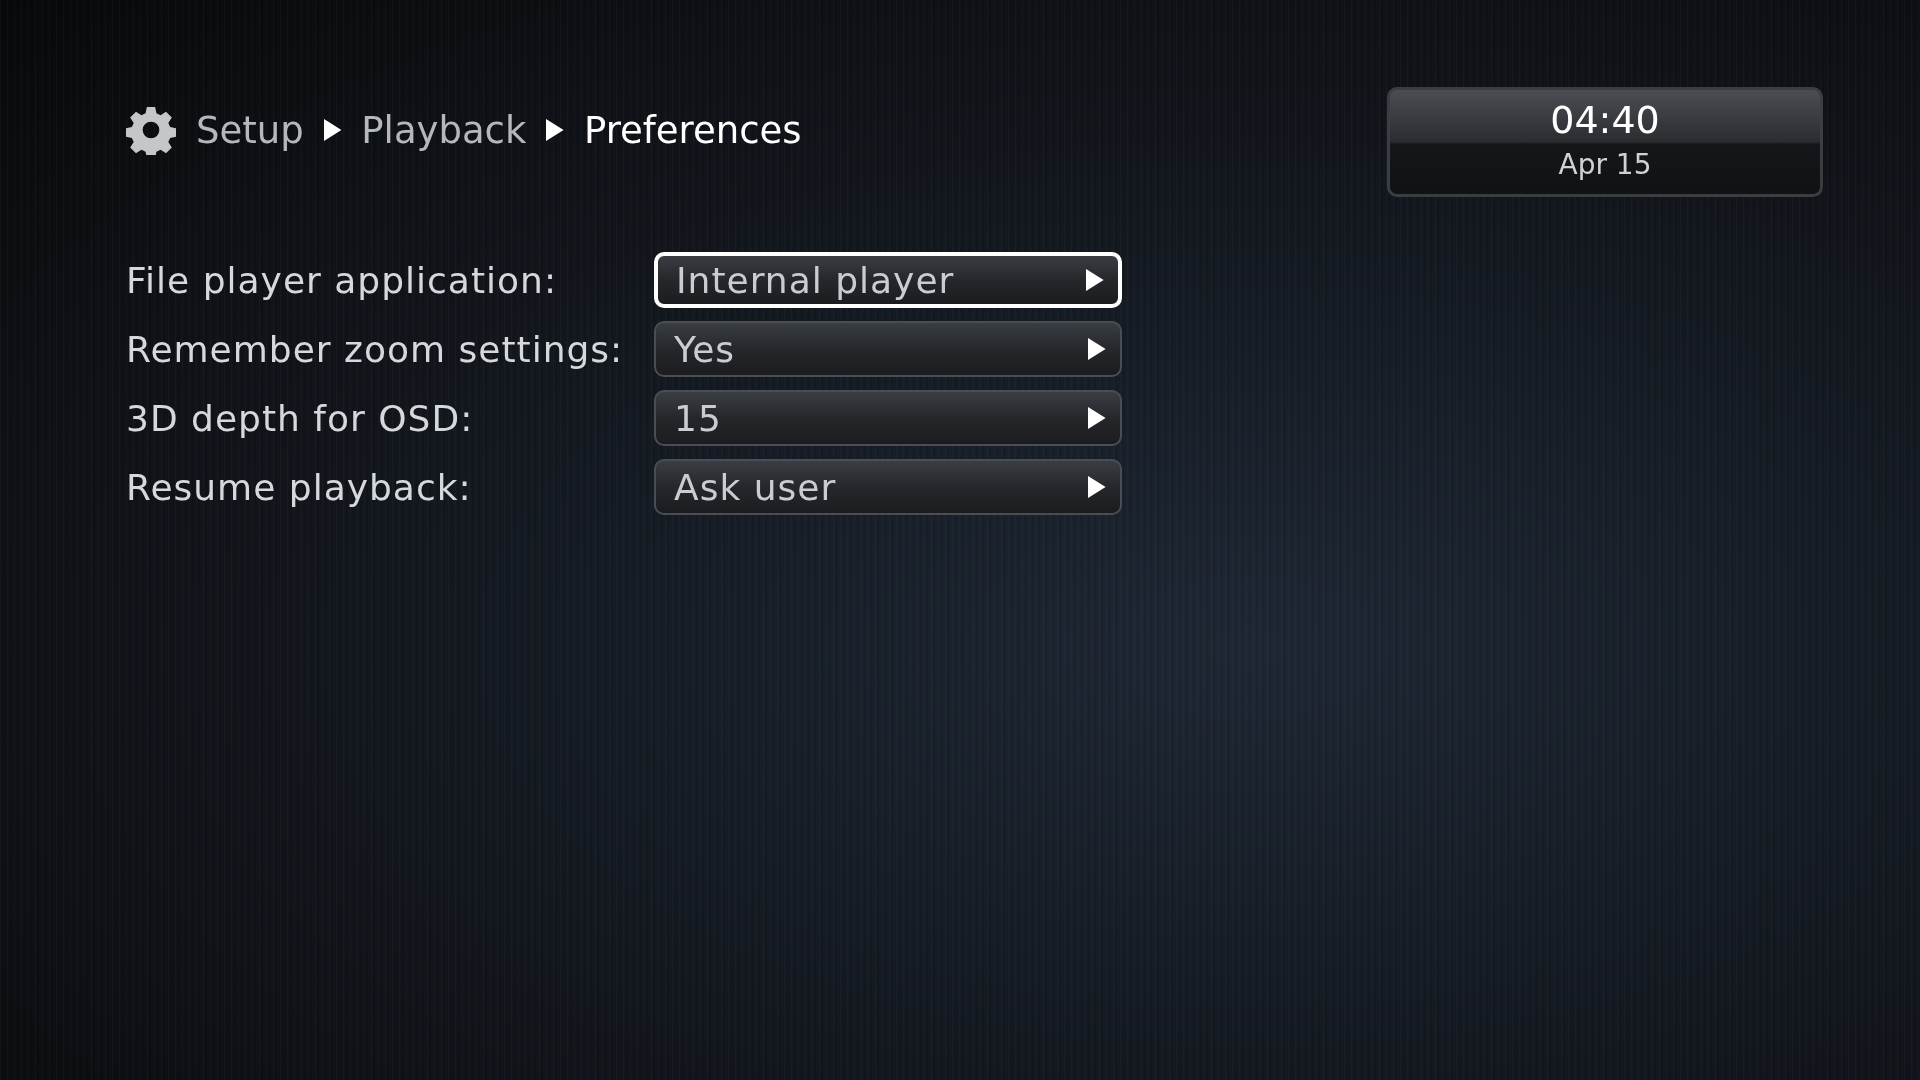 This screenshot has height=1080, width=1920. Describe the element at coordinates (693, 130) in the screenshot. I see `breadcrumb-item: Preferences` at that location.